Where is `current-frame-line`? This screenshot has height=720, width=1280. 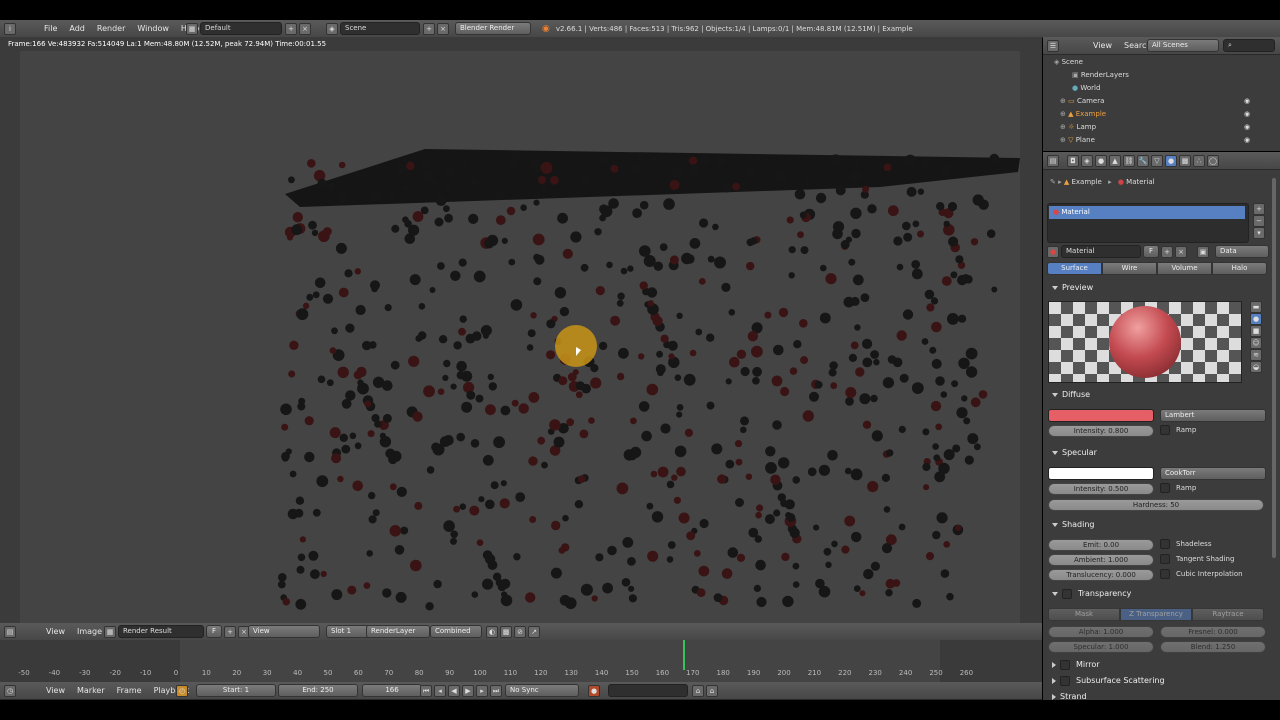 current-frame-line is located at coordinates (684, 655).